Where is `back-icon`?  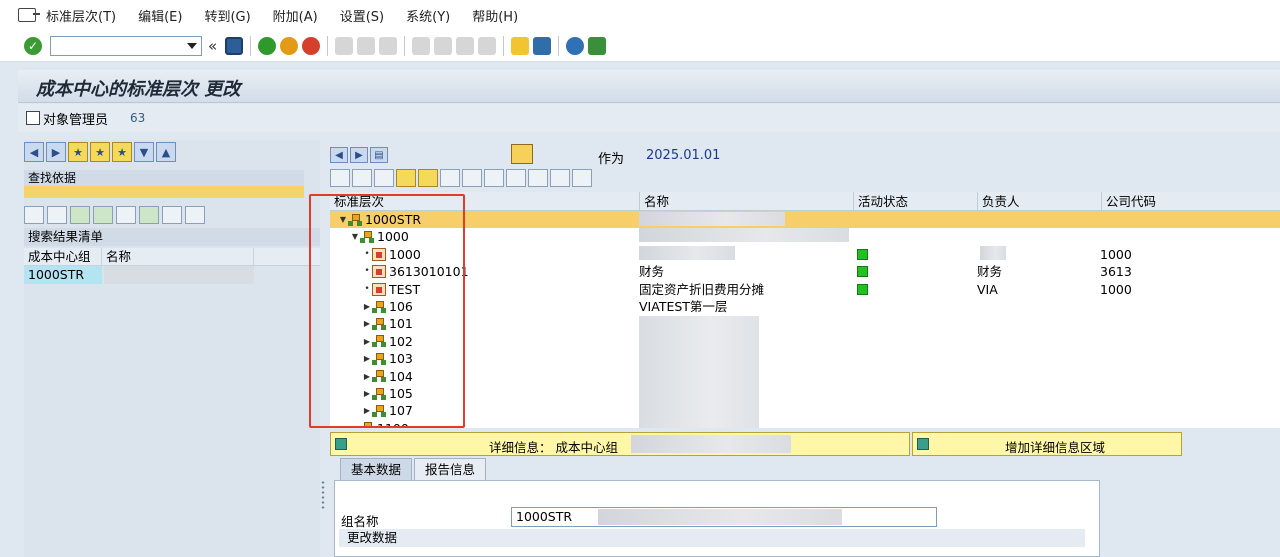
back-icon is located at coordinates (267, 45).